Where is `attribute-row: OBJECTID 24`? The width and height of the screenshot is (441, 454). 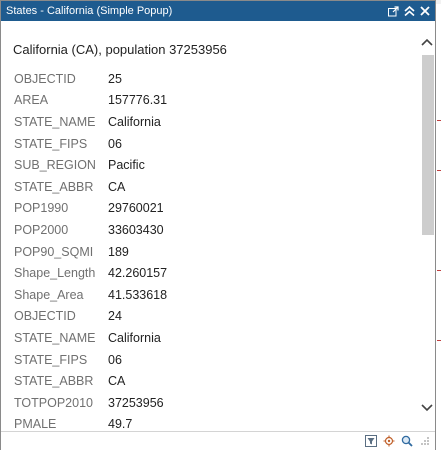 attribute-row: OBJECTID 24 is located at coordinates (214, 317).